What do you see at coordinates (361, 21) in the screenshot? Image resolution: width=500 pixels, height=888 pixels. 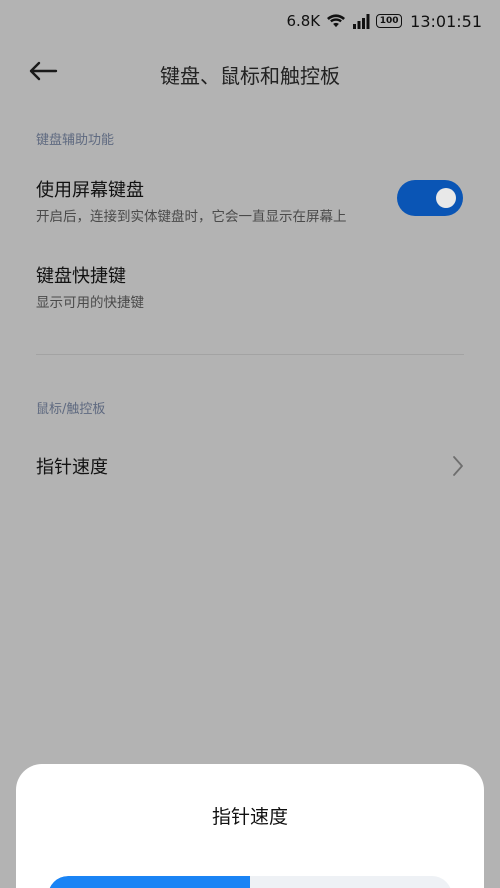 I see `signal-icon` at bounding box center [361, 21].